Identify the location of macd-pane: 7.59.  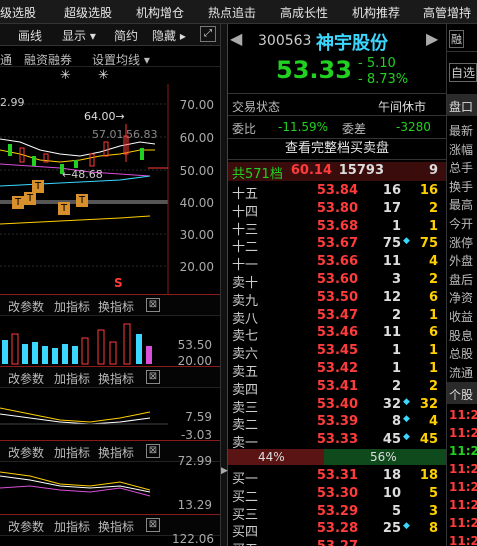
(106, 413).